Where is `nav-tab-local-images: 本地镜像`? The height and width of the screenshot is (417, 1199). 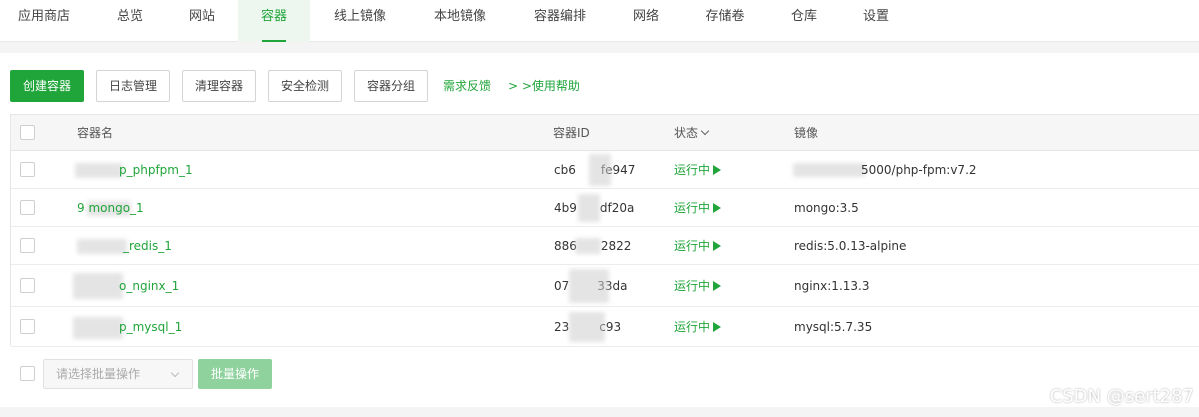 nav-tab-local-images: 本地镜像 is located at coordinates (460, 21).